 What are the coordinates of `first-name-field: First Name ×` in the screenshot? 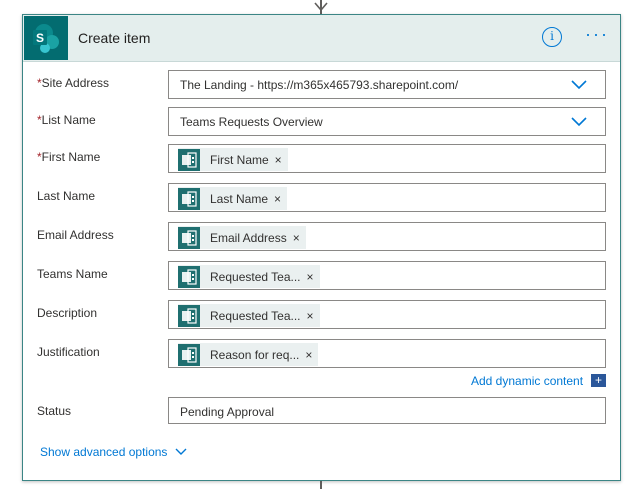 It's located at (387, 158).